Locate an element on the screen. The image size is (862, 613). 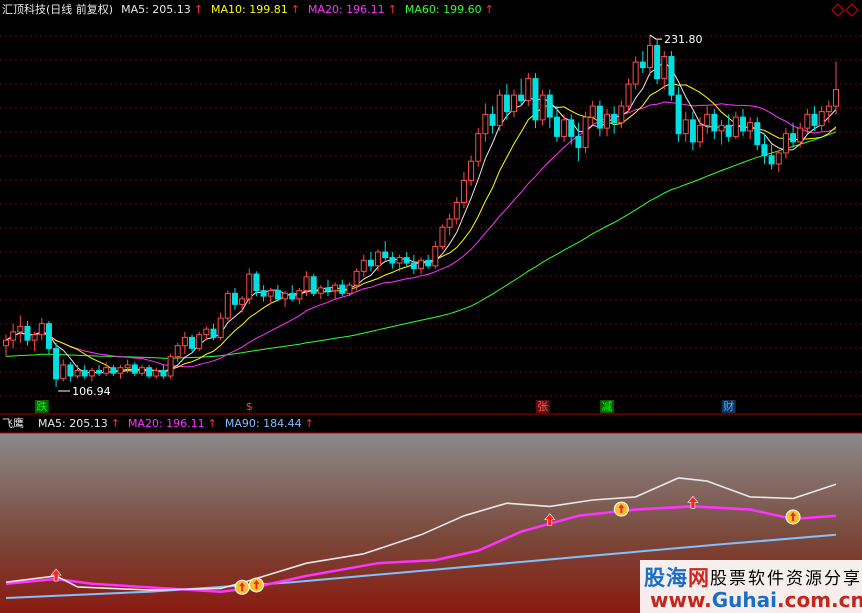
legend-item: MA60: 199.60 is located at coordinates (443, 9).